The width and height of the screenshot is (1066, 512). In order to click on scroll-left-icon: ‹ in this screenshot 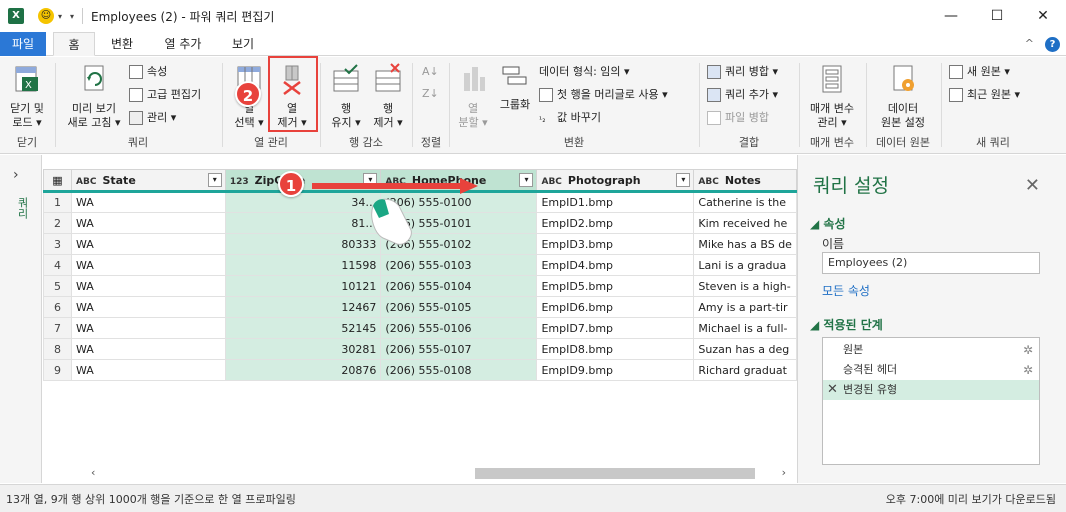, I will do `click(93, 472)`.